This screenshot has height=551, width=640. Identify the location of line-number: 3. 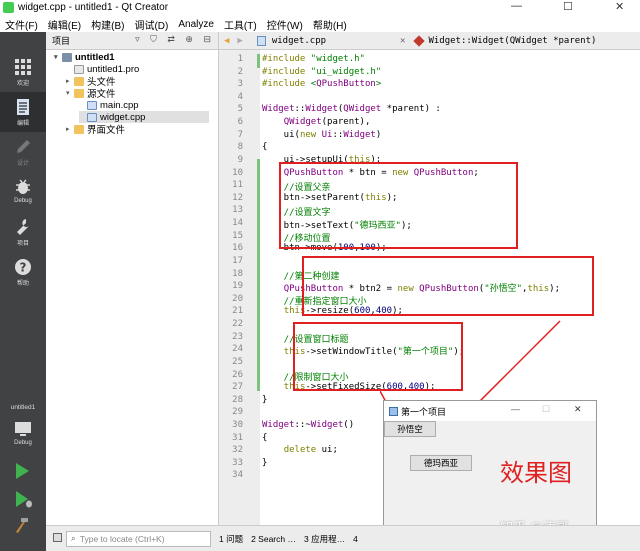
(240, 84).